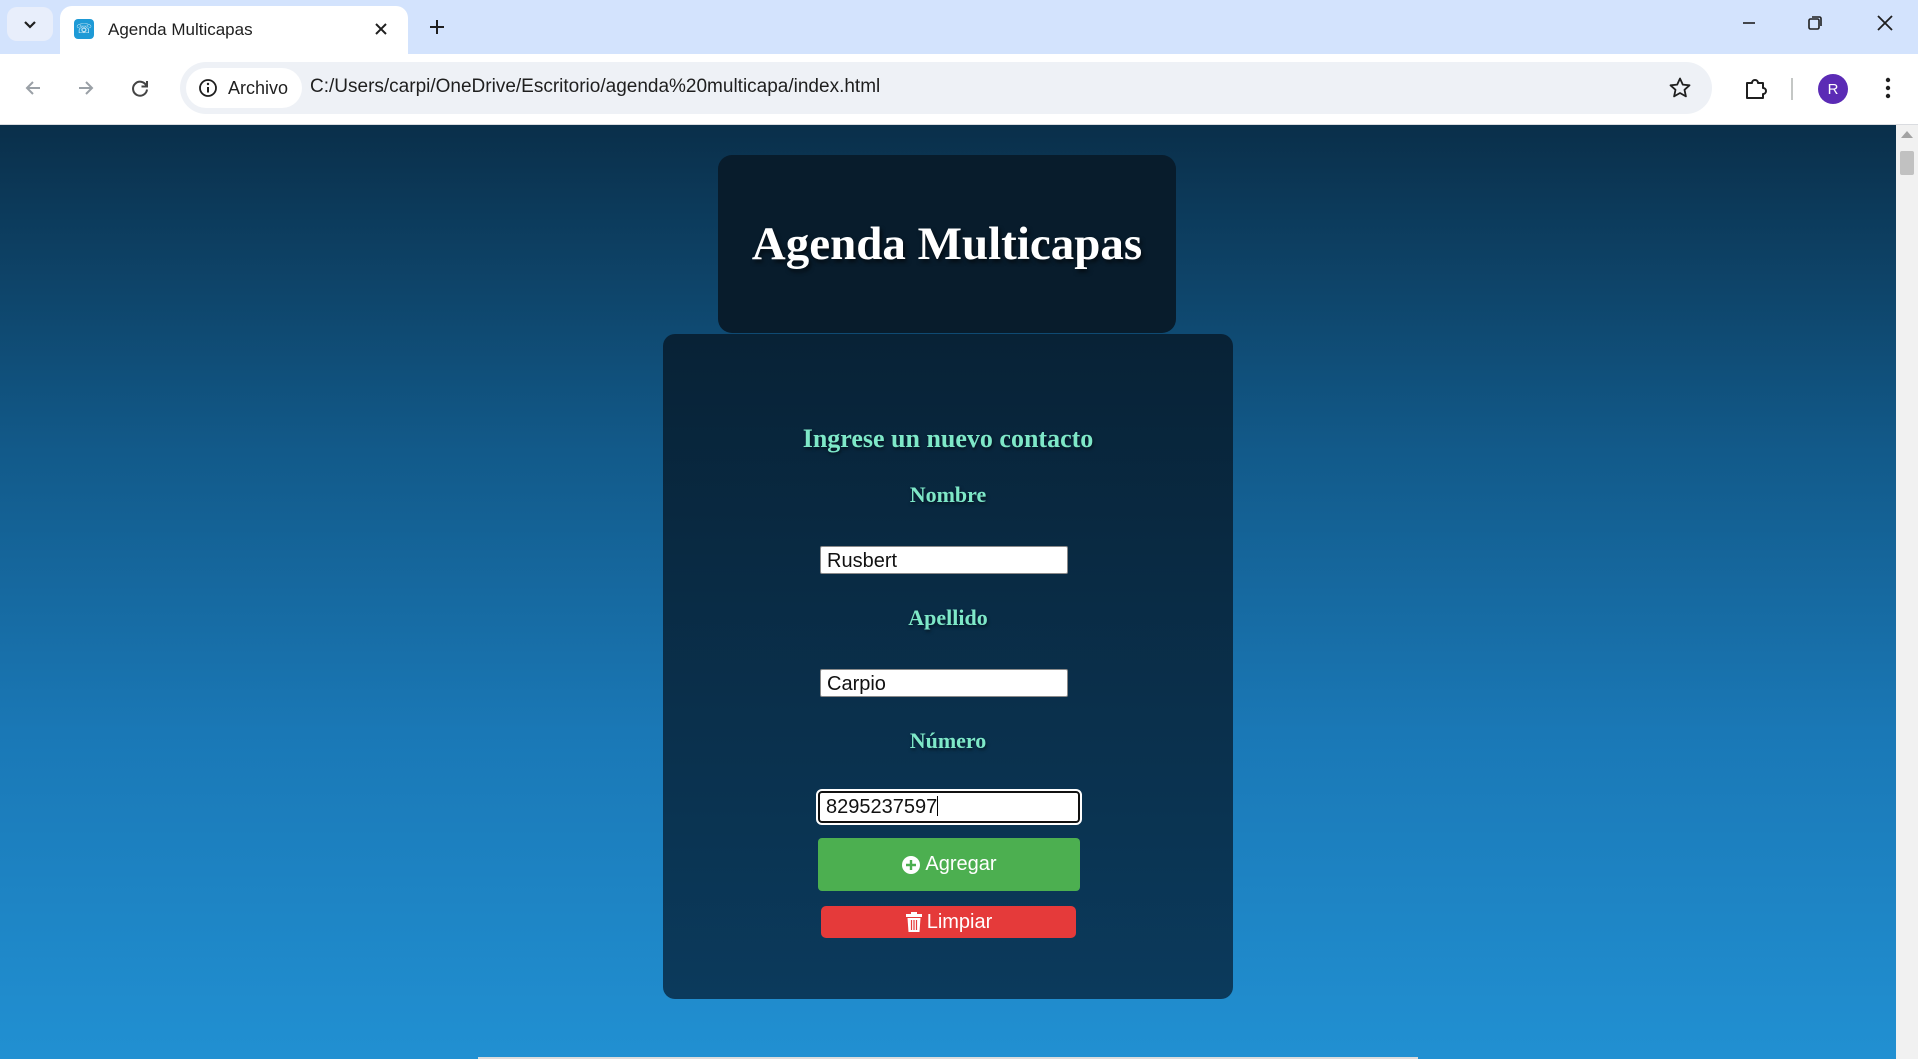 The width and height of the screenshot is (1918, 1059). I want to click on last-name-label: Apellido, so click(948, 617).